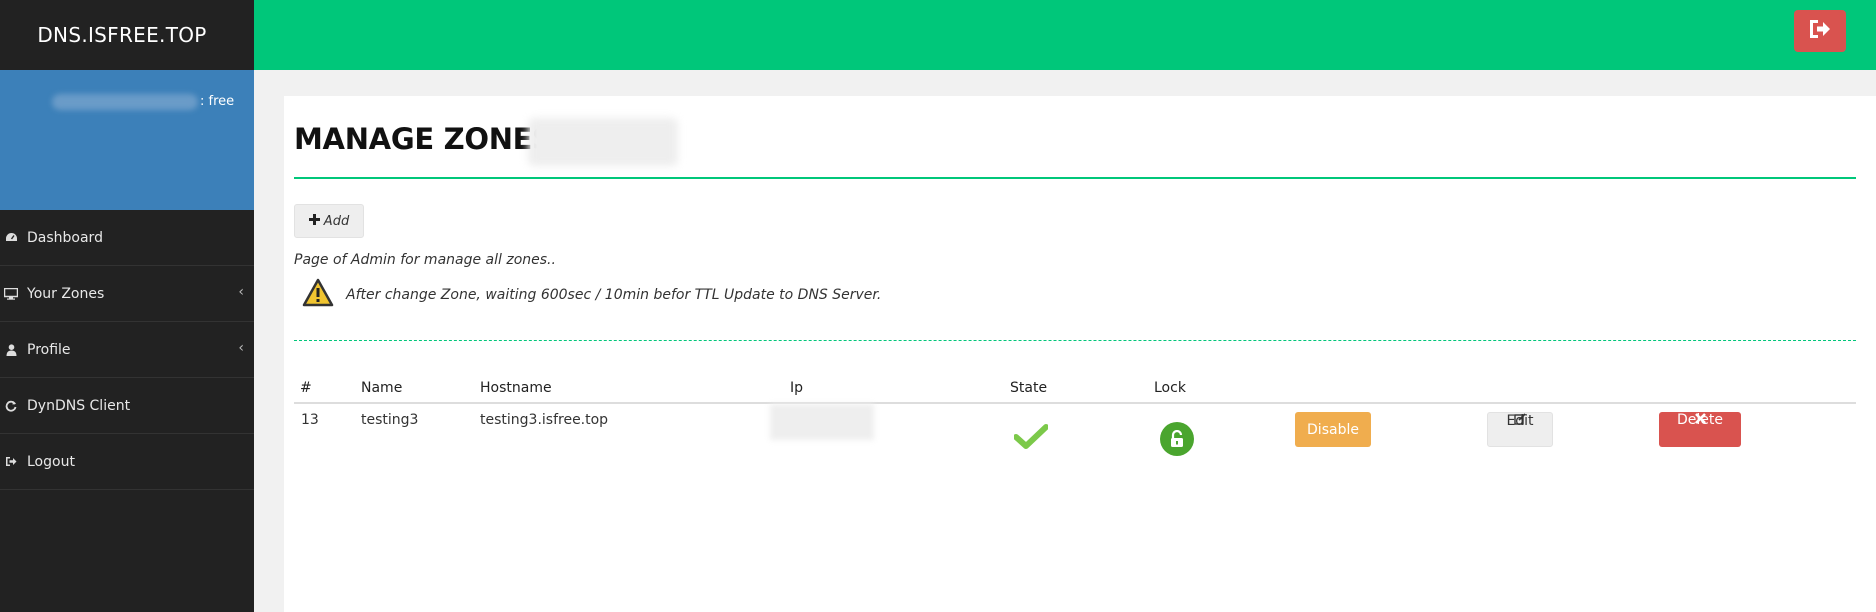 The height and width of the screenshot is (612, 1876). I want to click on sidebar-item-dyndns-client: DynDNS Client, so click(127, 406).